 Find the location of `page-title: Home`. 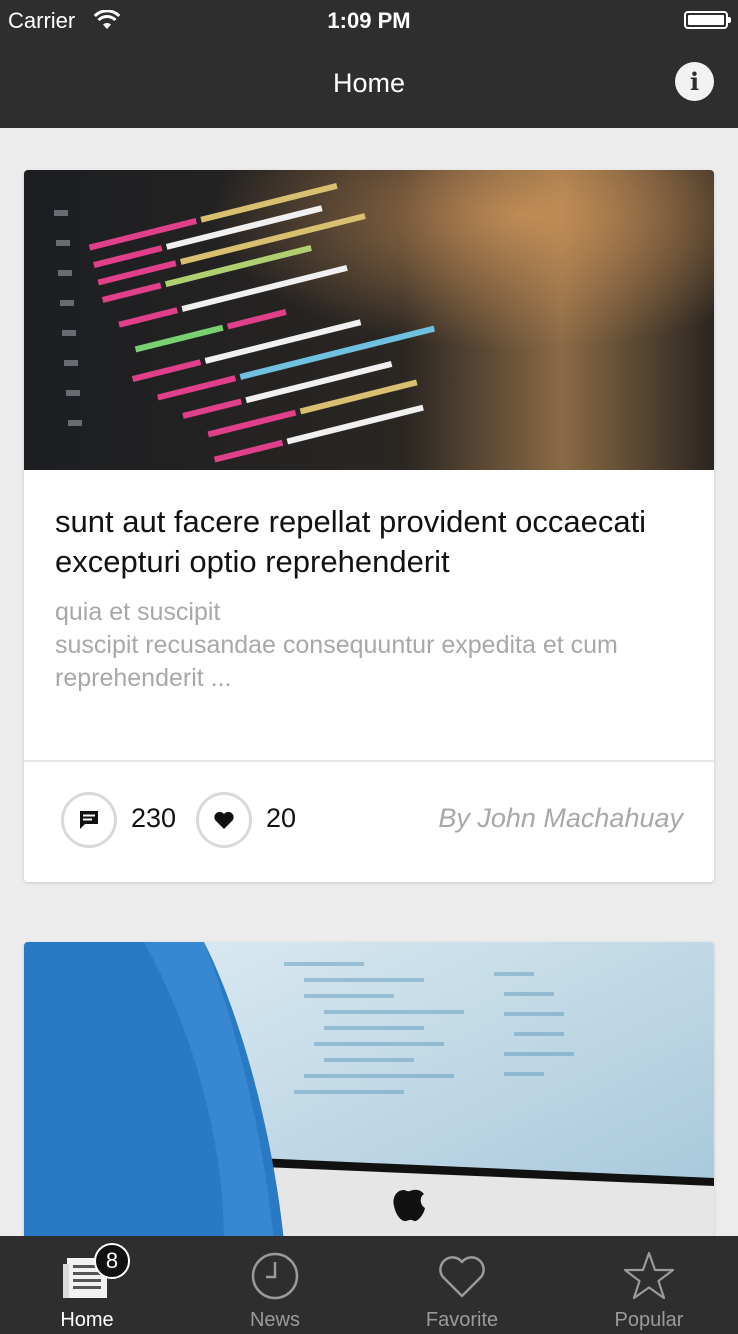

page-title: Home is located at coordinates (369, 83).